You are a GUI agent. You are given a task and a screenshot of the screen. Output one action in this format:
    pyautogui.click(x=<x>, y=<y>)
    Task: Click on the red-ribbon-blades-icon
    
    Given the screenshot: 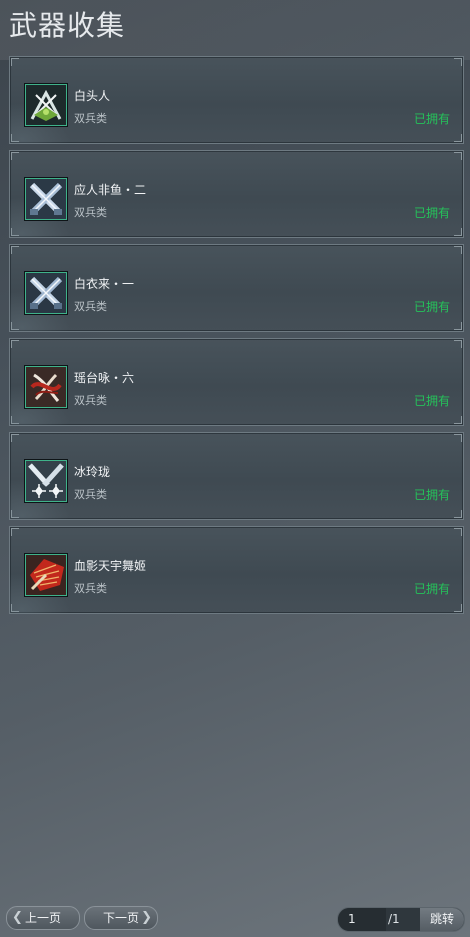 What is the action you would take?
    pyautogui.click(x=46, y=387)
    